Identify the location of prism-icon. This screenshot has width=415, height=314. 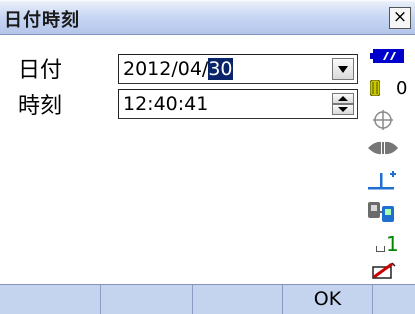
(375, 88).